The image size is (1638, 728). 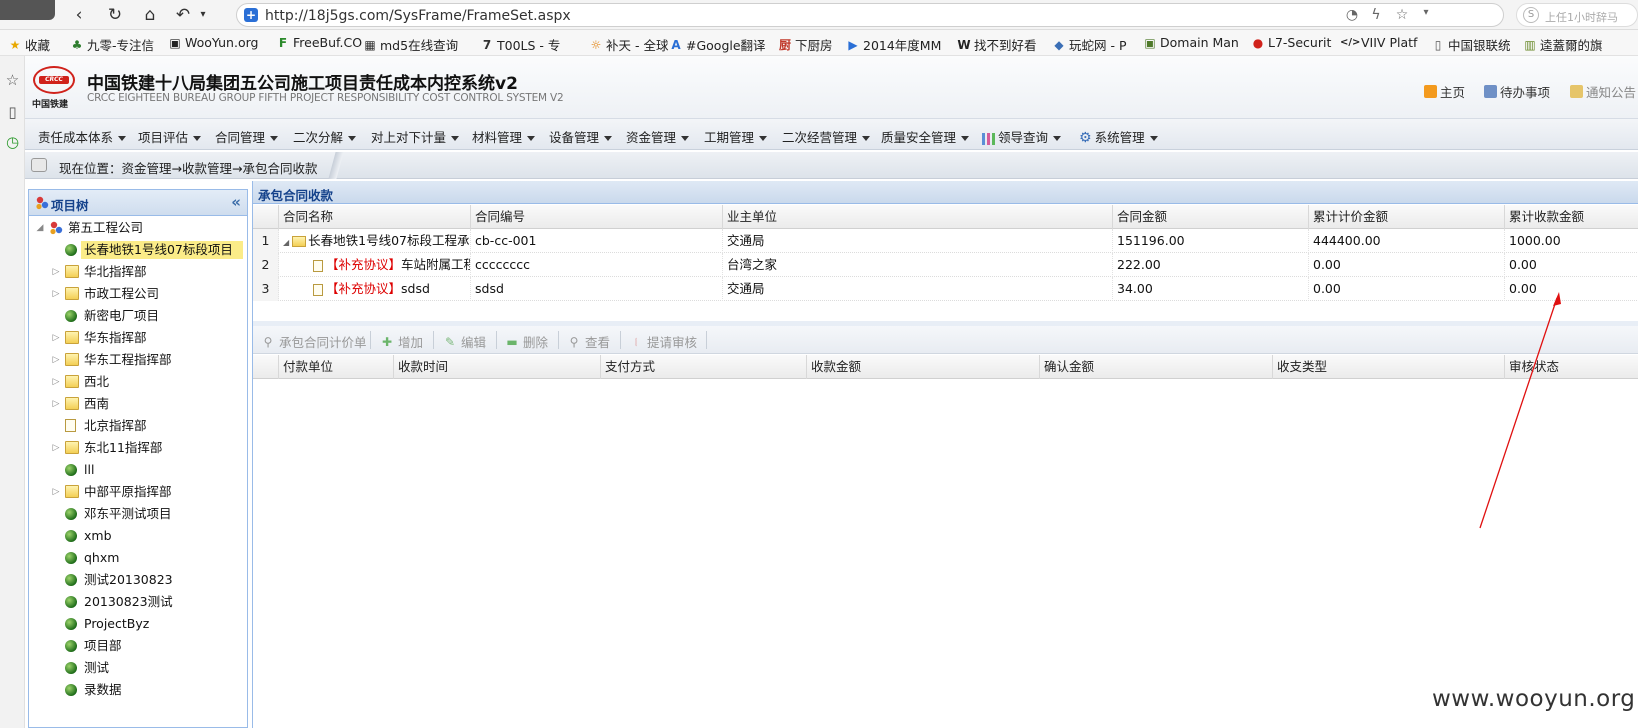 I want to click on add-button: ✚ 增加, so click(x=401, y=341).